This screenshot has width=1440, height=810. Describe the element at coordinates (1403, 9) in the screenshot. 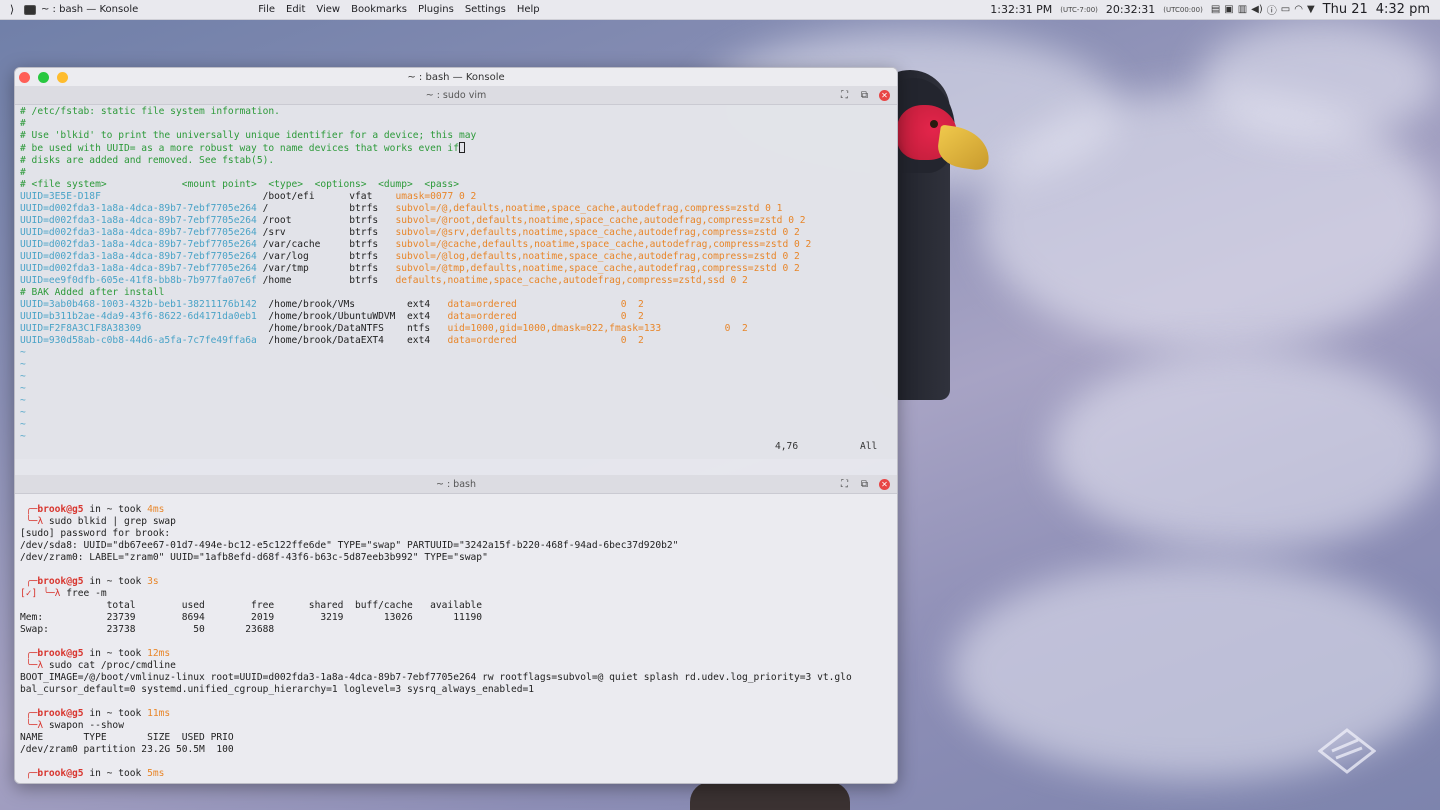

I see `time-display: 4:32 pm` at that location.